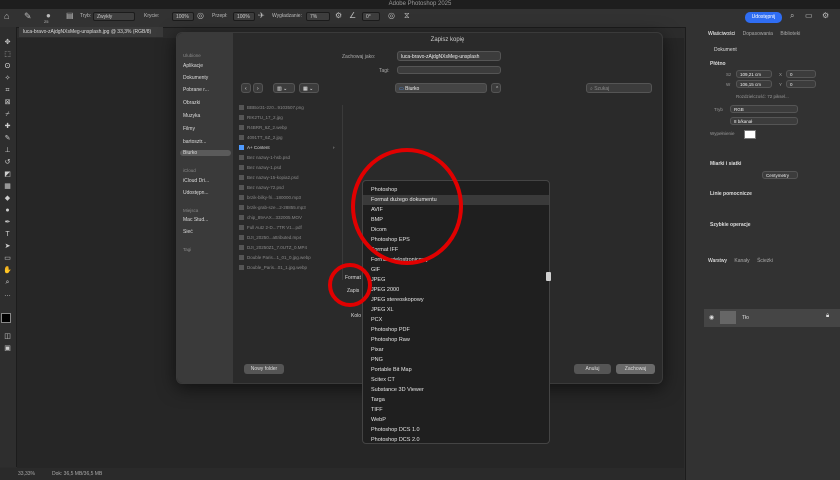 This screenshot has height=480, width=840. Describe the element at coordinates (456, 380) in the screenshot. I see `menu-item-scitex-ct: Scitex CT` at that location.